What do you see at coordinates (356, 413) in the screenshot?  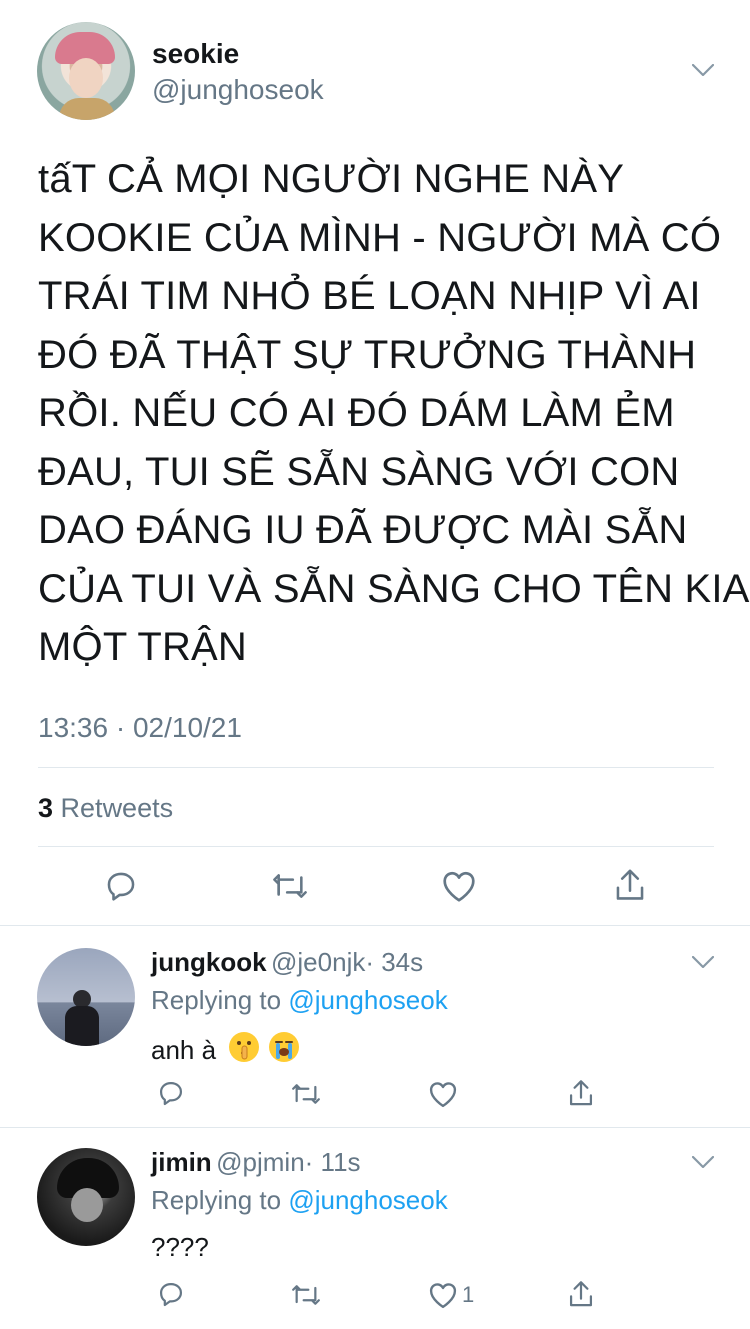 I see `tweet-line: RỒI. NẾU CÓ AI ĐÓ DÁM LÀM ẺM` at bounding box center [356, 413].